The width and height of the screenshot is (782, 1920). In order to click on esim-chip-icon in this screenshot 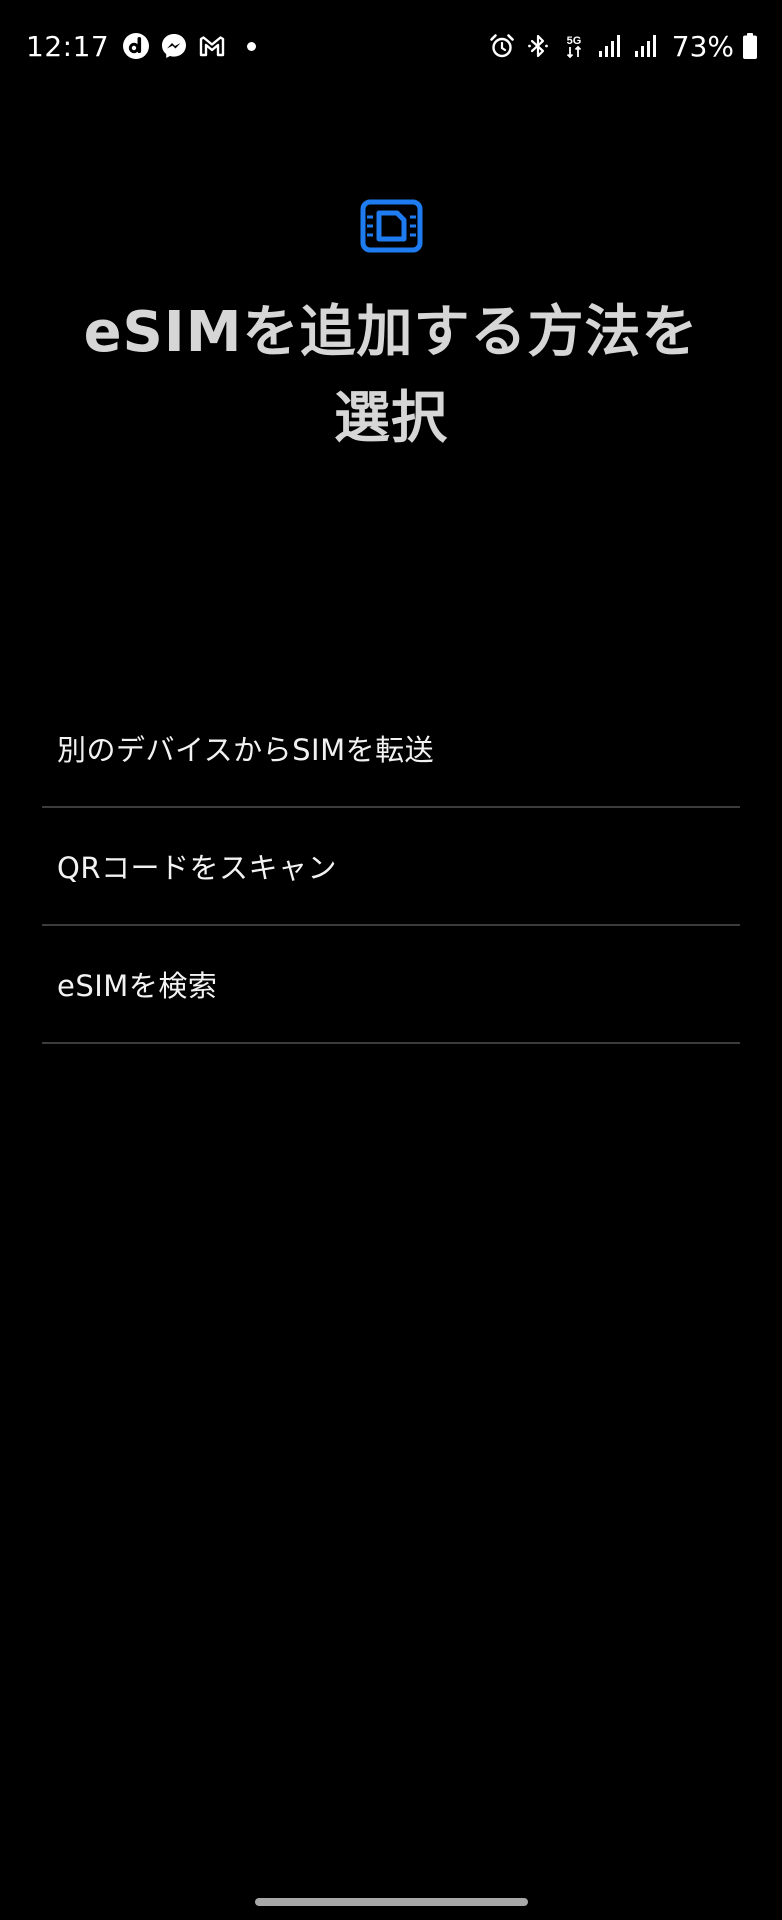, I will do `click(391, 226)`.